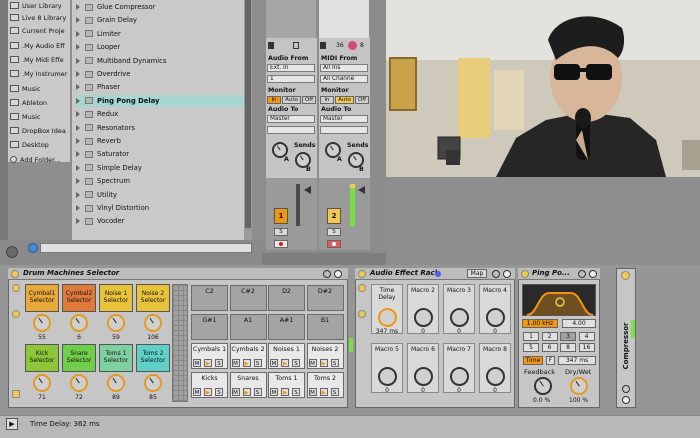  Describe the element at coordinates (16, 394) in the screenshot. I see `show-pads-button` at that location.